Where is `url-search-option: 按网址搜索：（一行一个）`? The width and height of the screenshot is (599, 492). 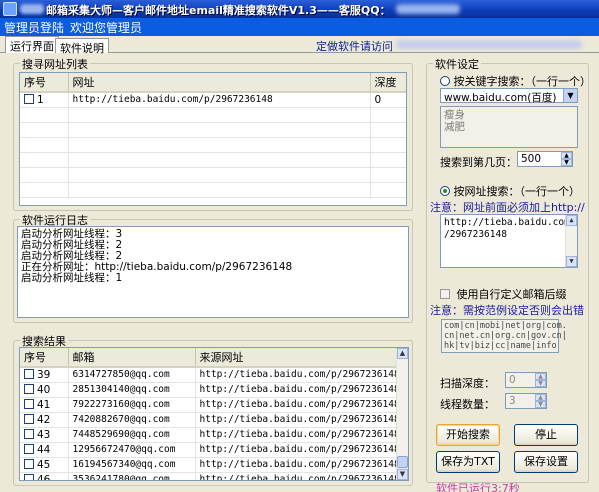 url-search-option: 按网址搜索：（一行一个） is located at coordinates (510, 191).